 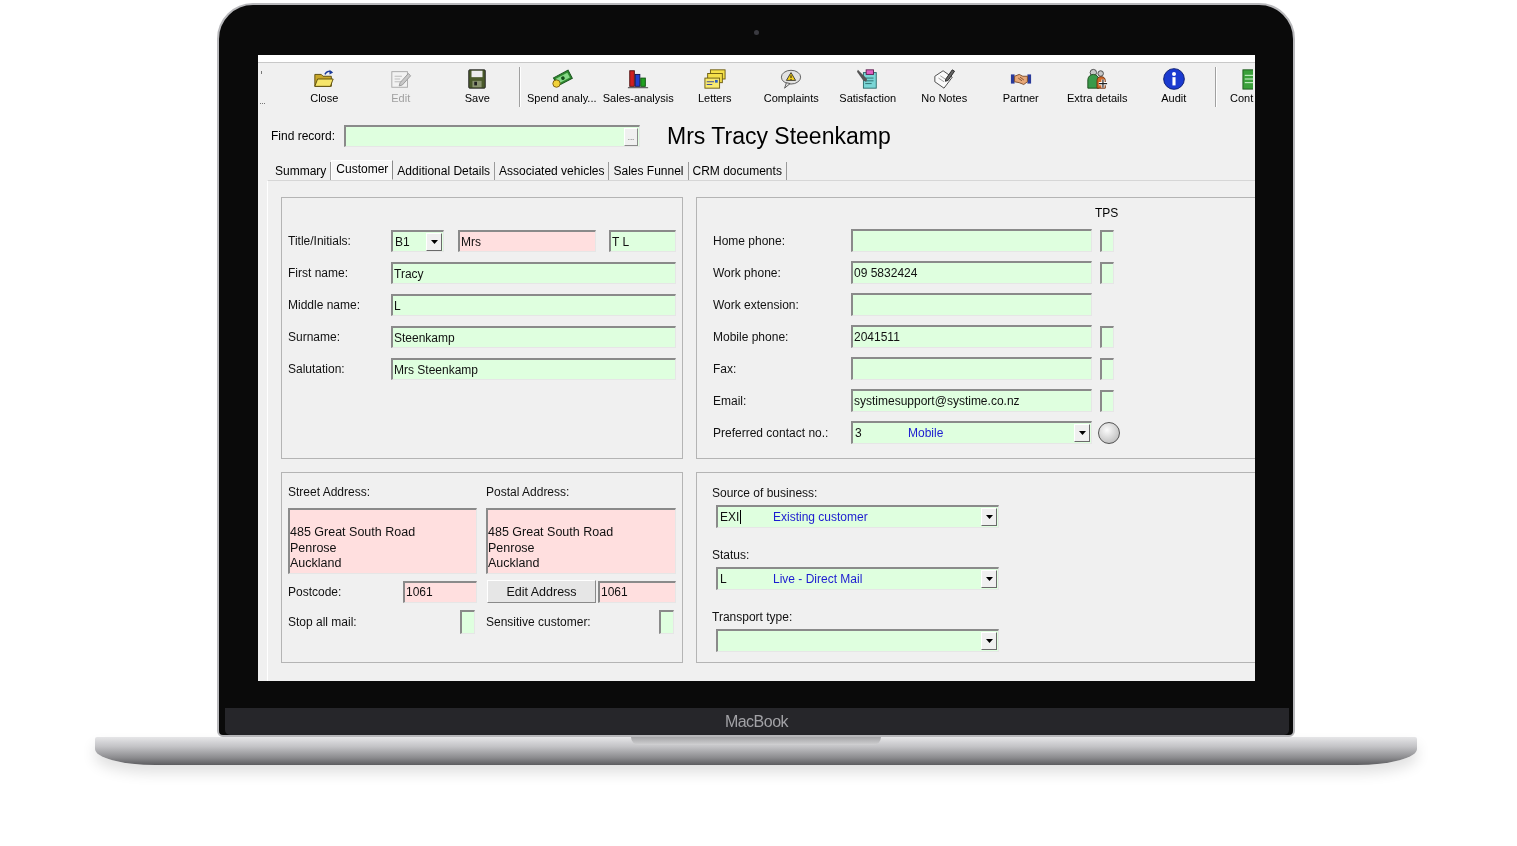 What do you see at coordinates (539, 622) in the screenshot?
I see `field-label: Sensitive customer:` at bounding box center [539, 622].